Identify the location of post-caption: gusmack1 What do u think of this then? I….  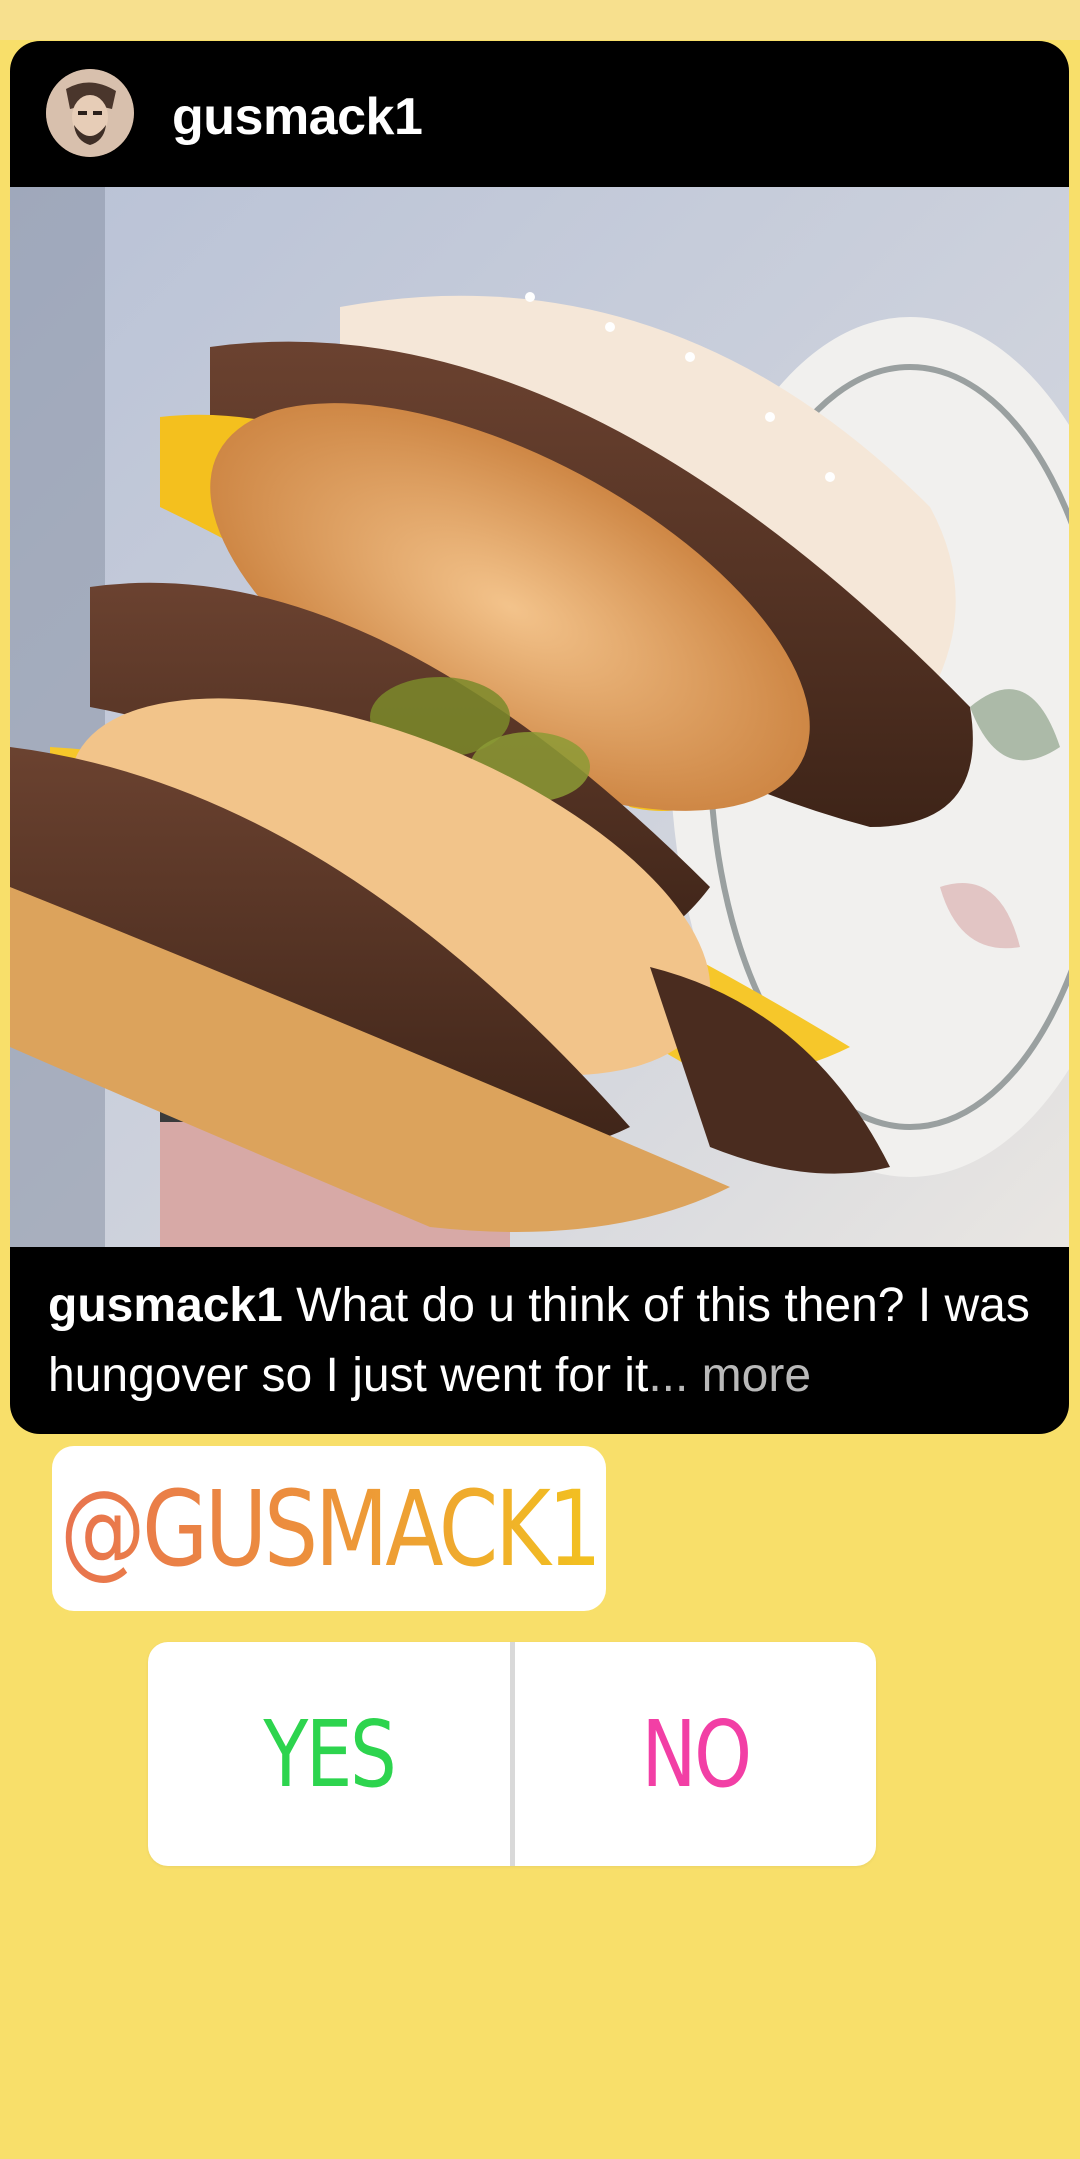
(543, 1341).